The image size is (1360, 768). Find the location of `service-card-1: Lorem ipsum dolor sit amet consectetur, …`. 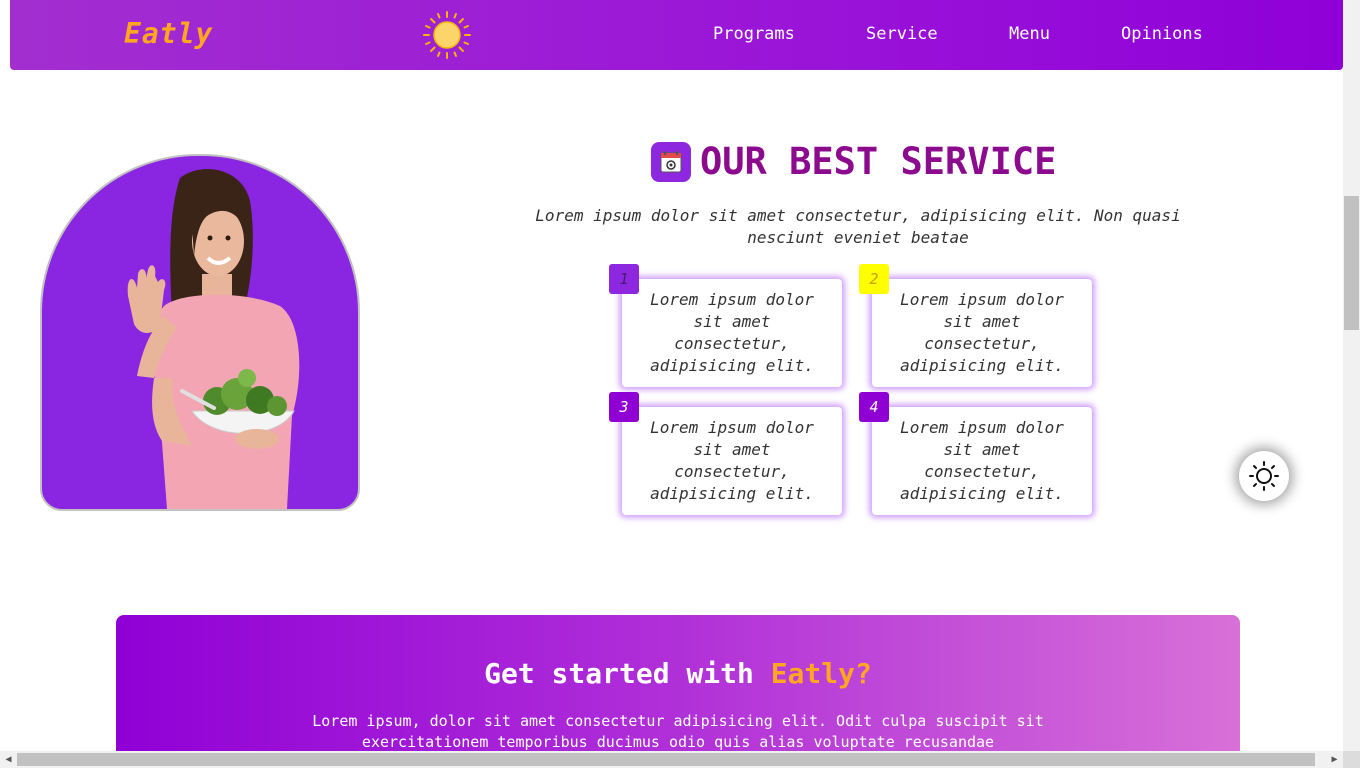

service-card-1: Lorem ipsum dolor sit amet consectetur, … is located at coordinates (732, 333).